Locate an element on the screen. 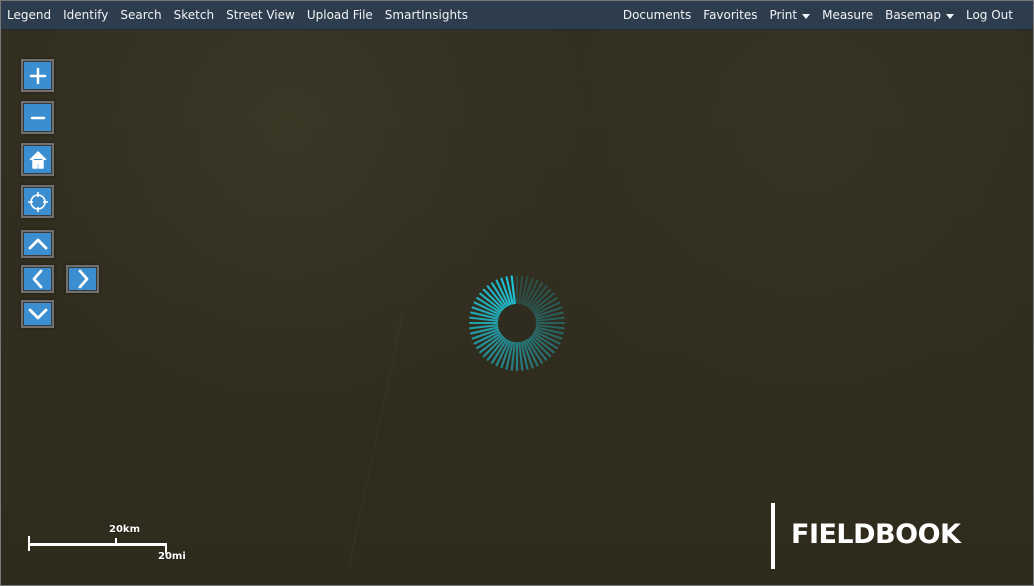 Image resolution: width=1034 pixels, height=586 pixels. sketch-menu-item: Sketch is located at coordinates (194, 15).